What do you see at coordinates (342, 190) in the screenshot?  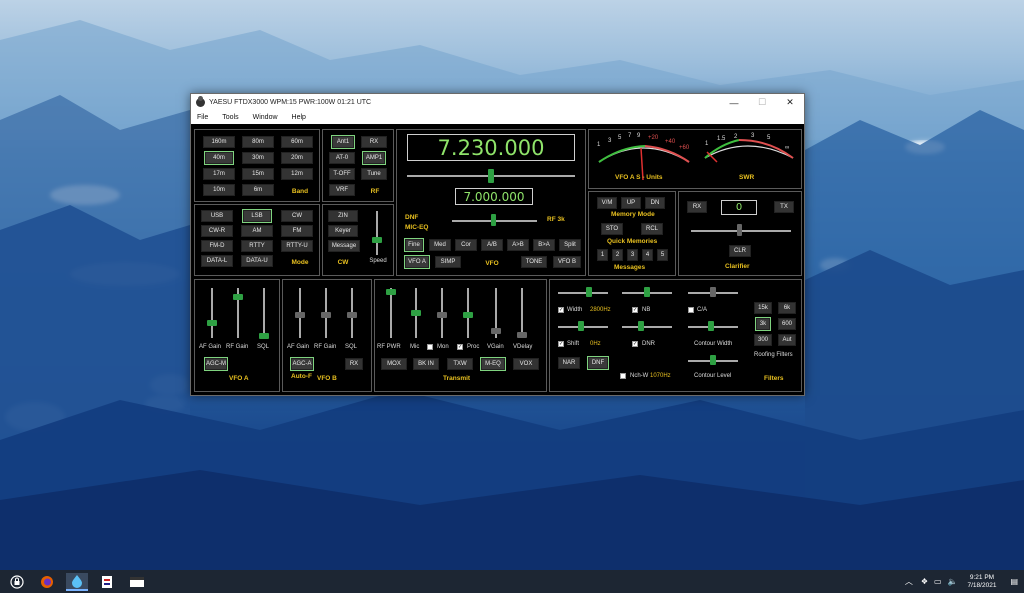 I see `vrf-button: VRF` at bounding box center [342, 190].